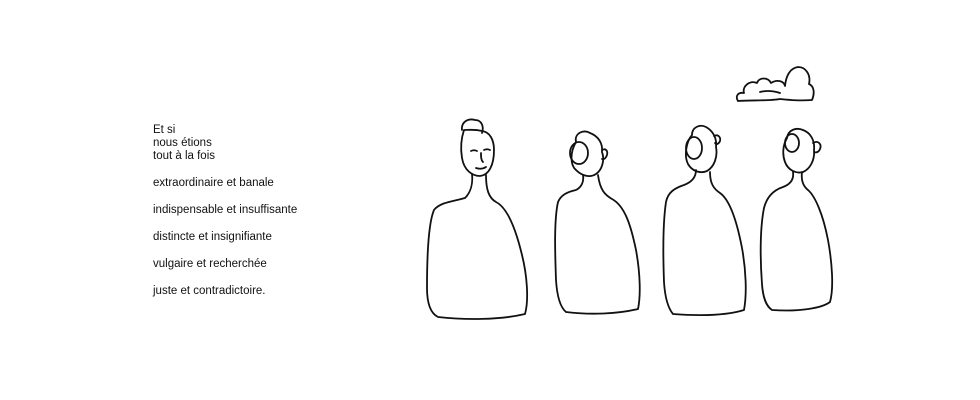 This screenshot has height=400, width=980. I want to click on cloud-drawing, so click(775, 84).